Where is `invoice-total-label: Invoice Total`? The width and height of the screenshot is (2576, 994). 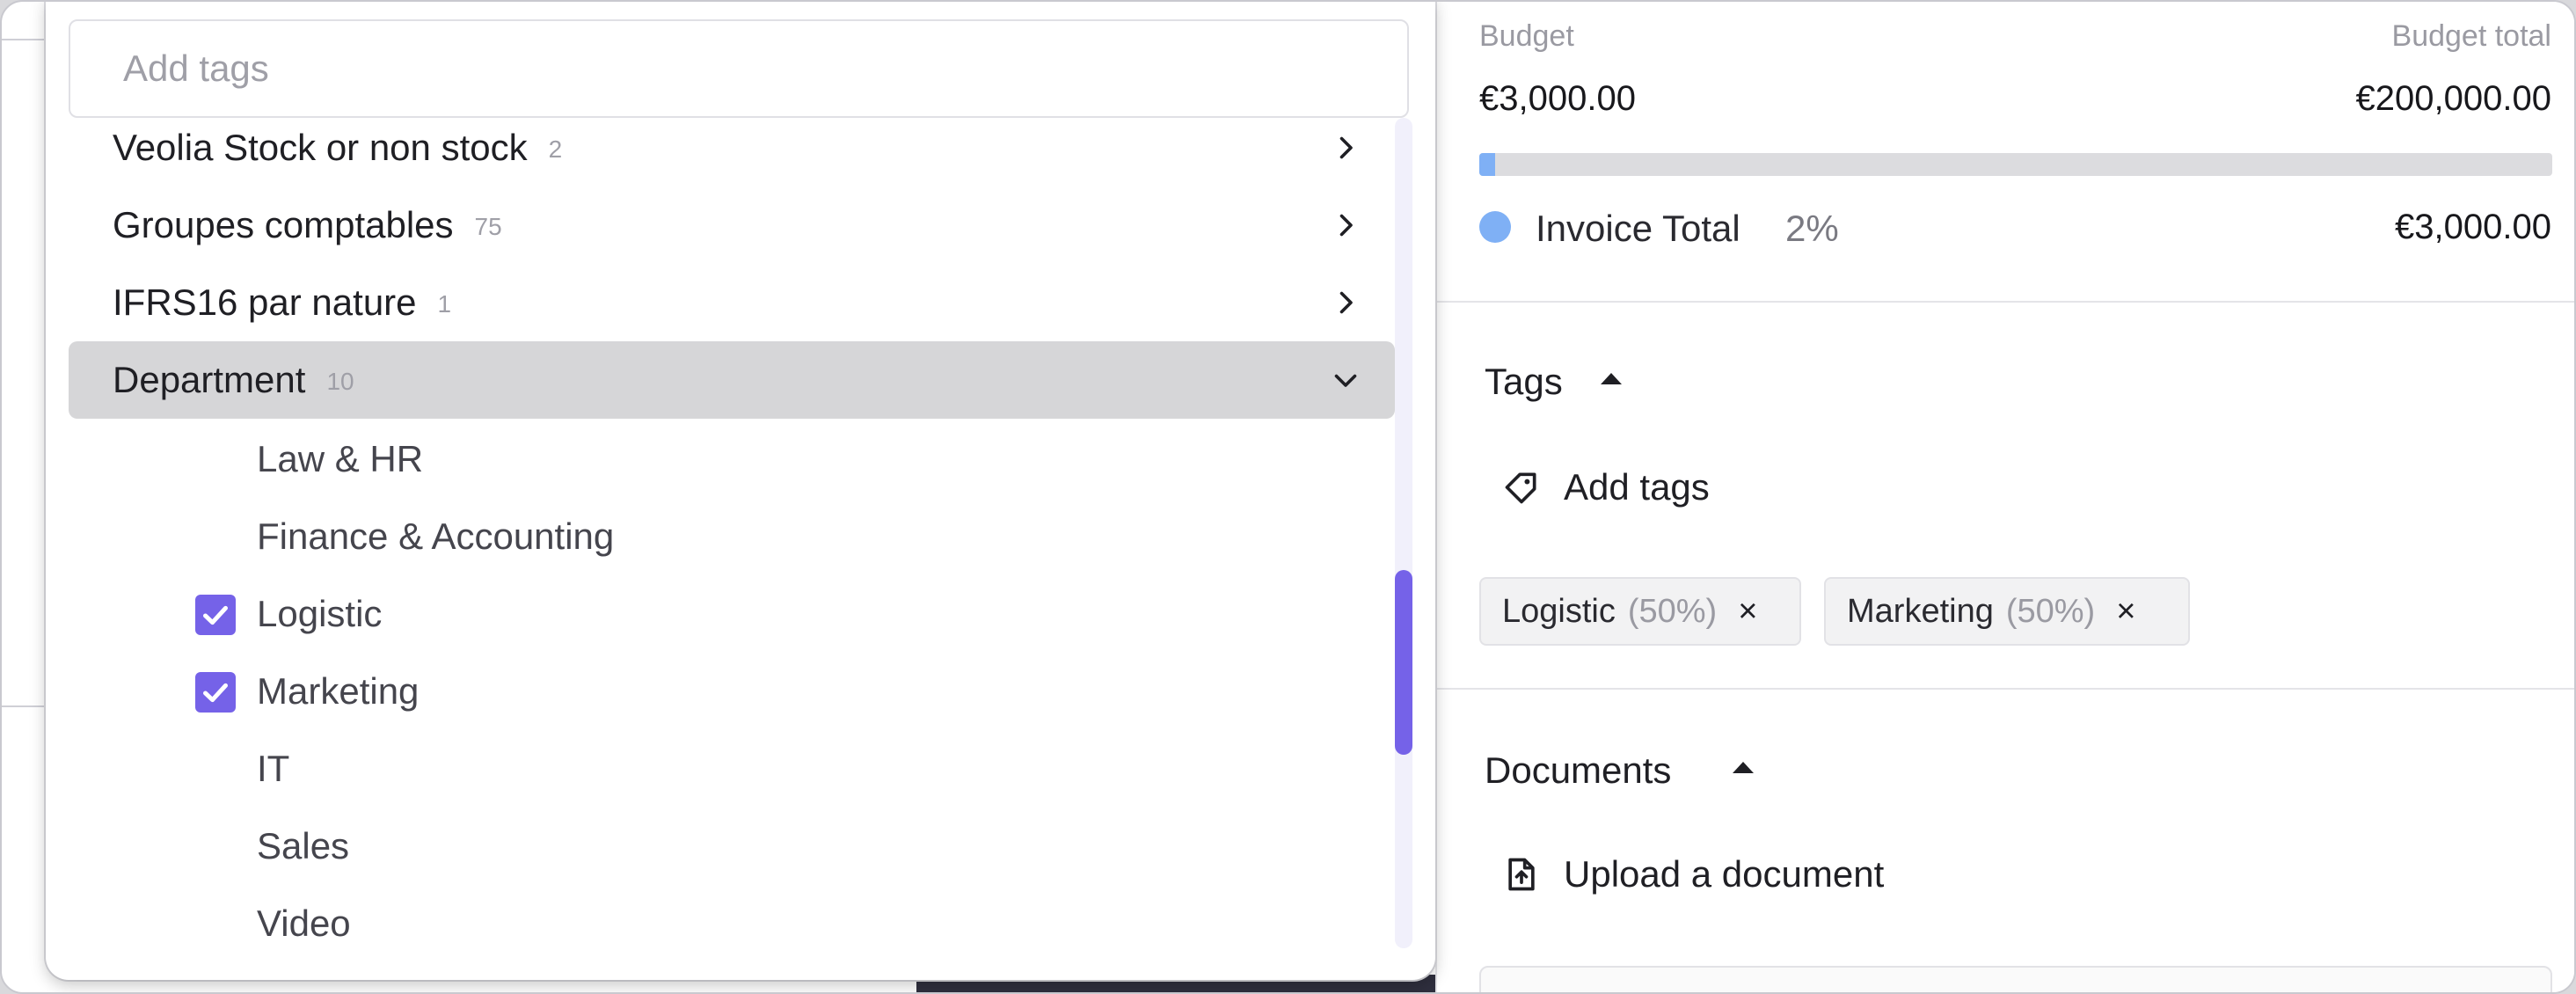
invoice-total-label: Invoice Total is located at coordinates (1638, 228).